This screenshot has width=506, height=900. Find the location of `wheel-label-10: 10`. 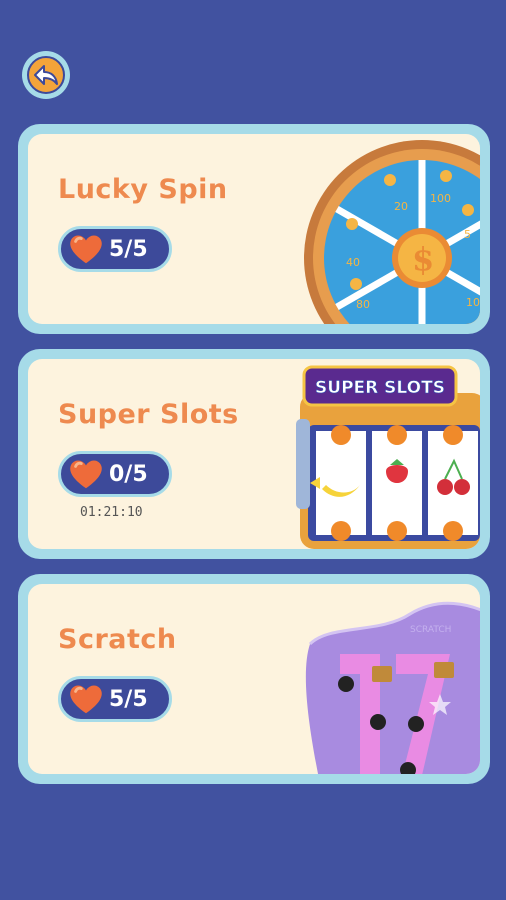

wheel-label-10: 10 is located at coordinates (473, 302).